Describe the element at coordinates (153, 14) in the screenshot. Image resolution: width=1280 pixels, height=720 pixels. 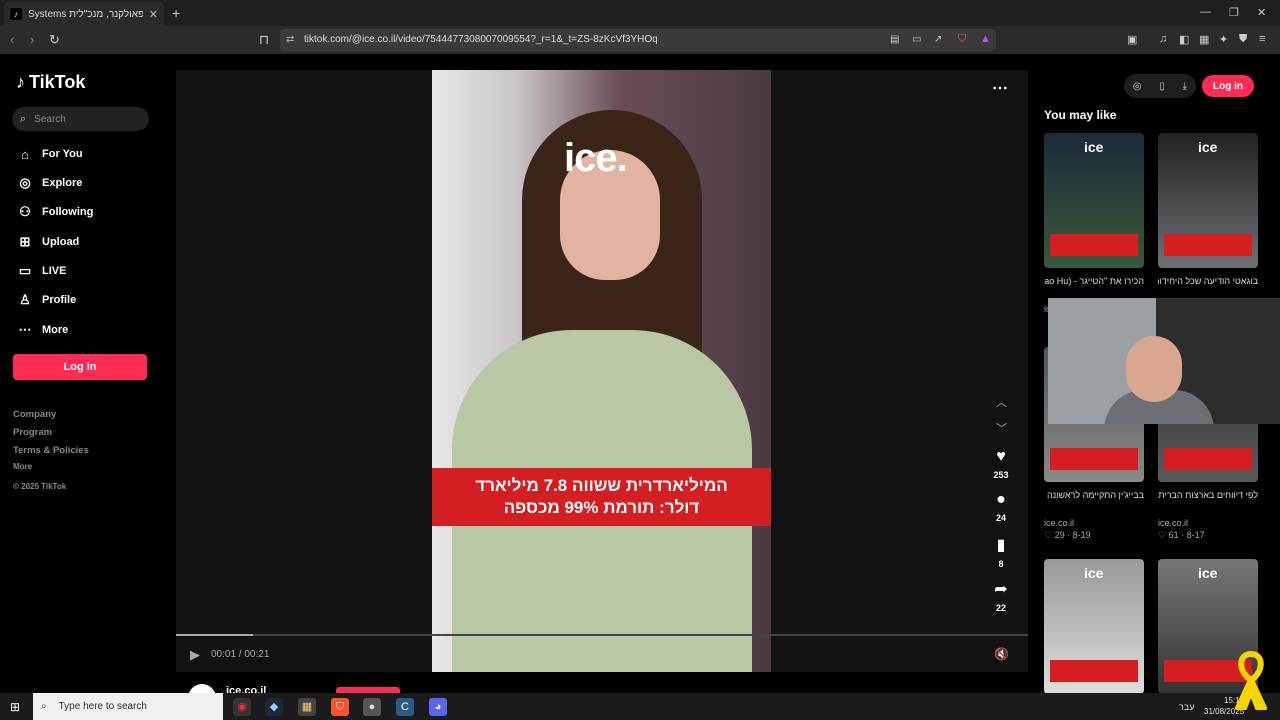
I see `close-tab-icon: ✕` at that location.